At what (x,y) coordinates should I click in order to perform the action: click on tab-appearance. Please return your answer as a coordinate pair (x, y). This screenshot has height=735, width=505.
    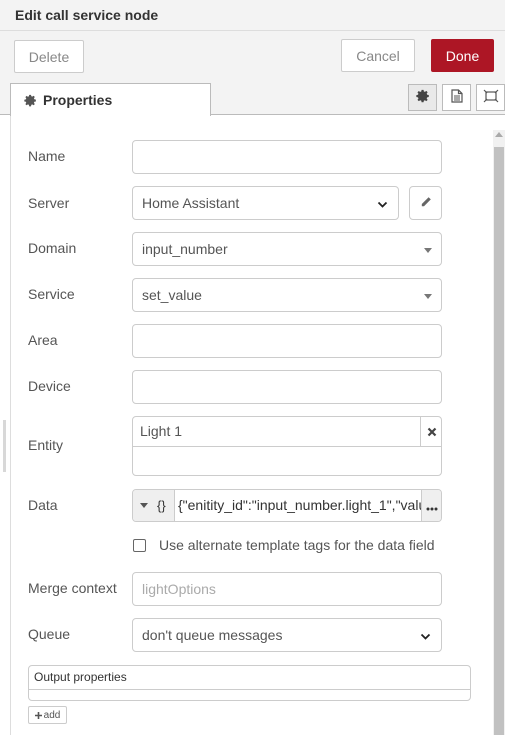
    Looking at the image, I should click on (490, 97).